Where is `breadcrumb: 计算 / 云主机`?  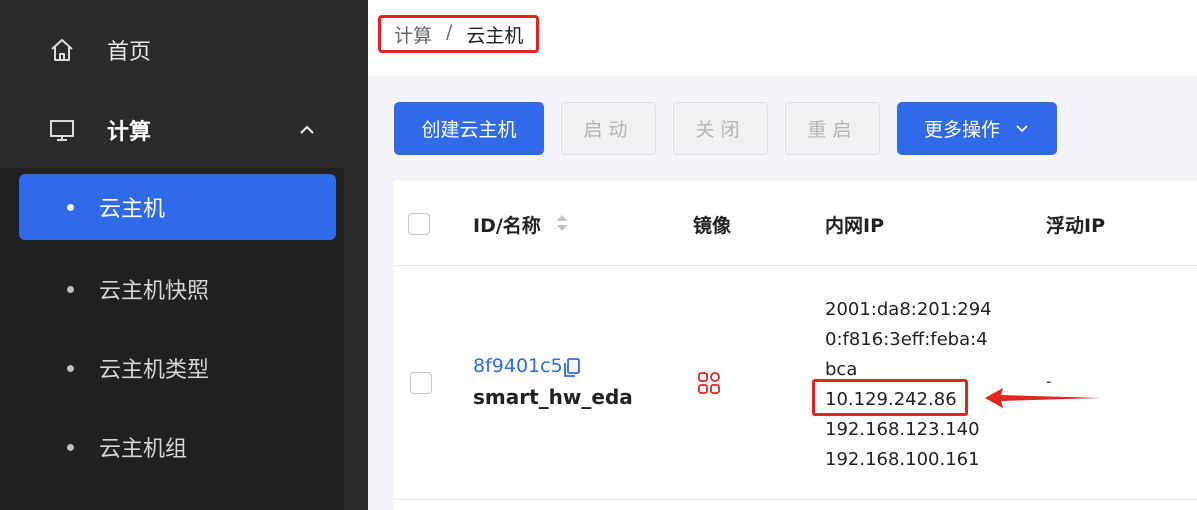
breadcrumb: 计算 / 云主机 is located at coordinates (458, 34).